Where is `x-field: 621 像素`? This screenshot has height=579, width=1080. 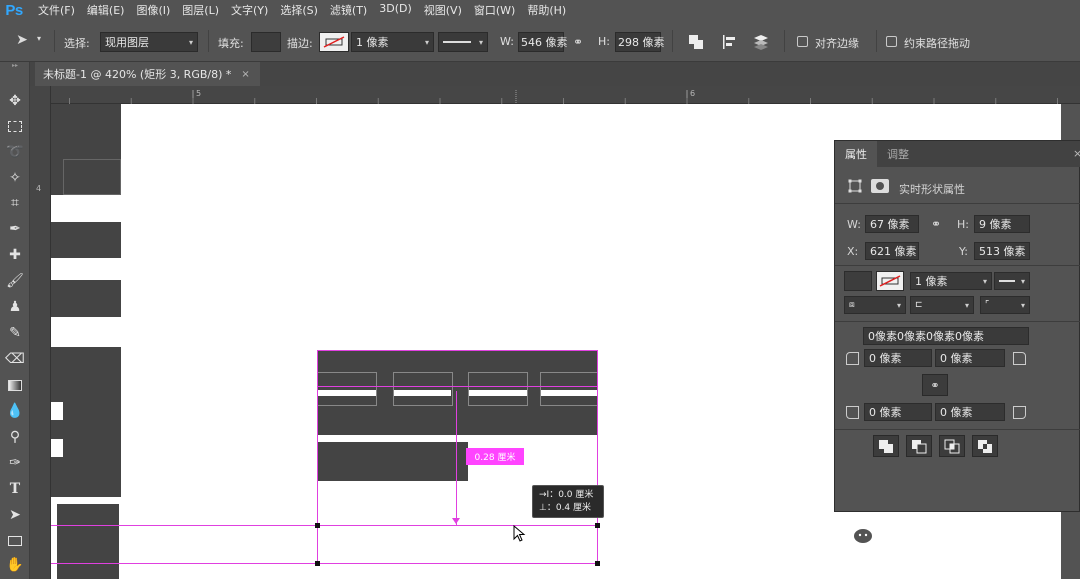
x-field: 621 像素 is located at coordinates (892, 251).